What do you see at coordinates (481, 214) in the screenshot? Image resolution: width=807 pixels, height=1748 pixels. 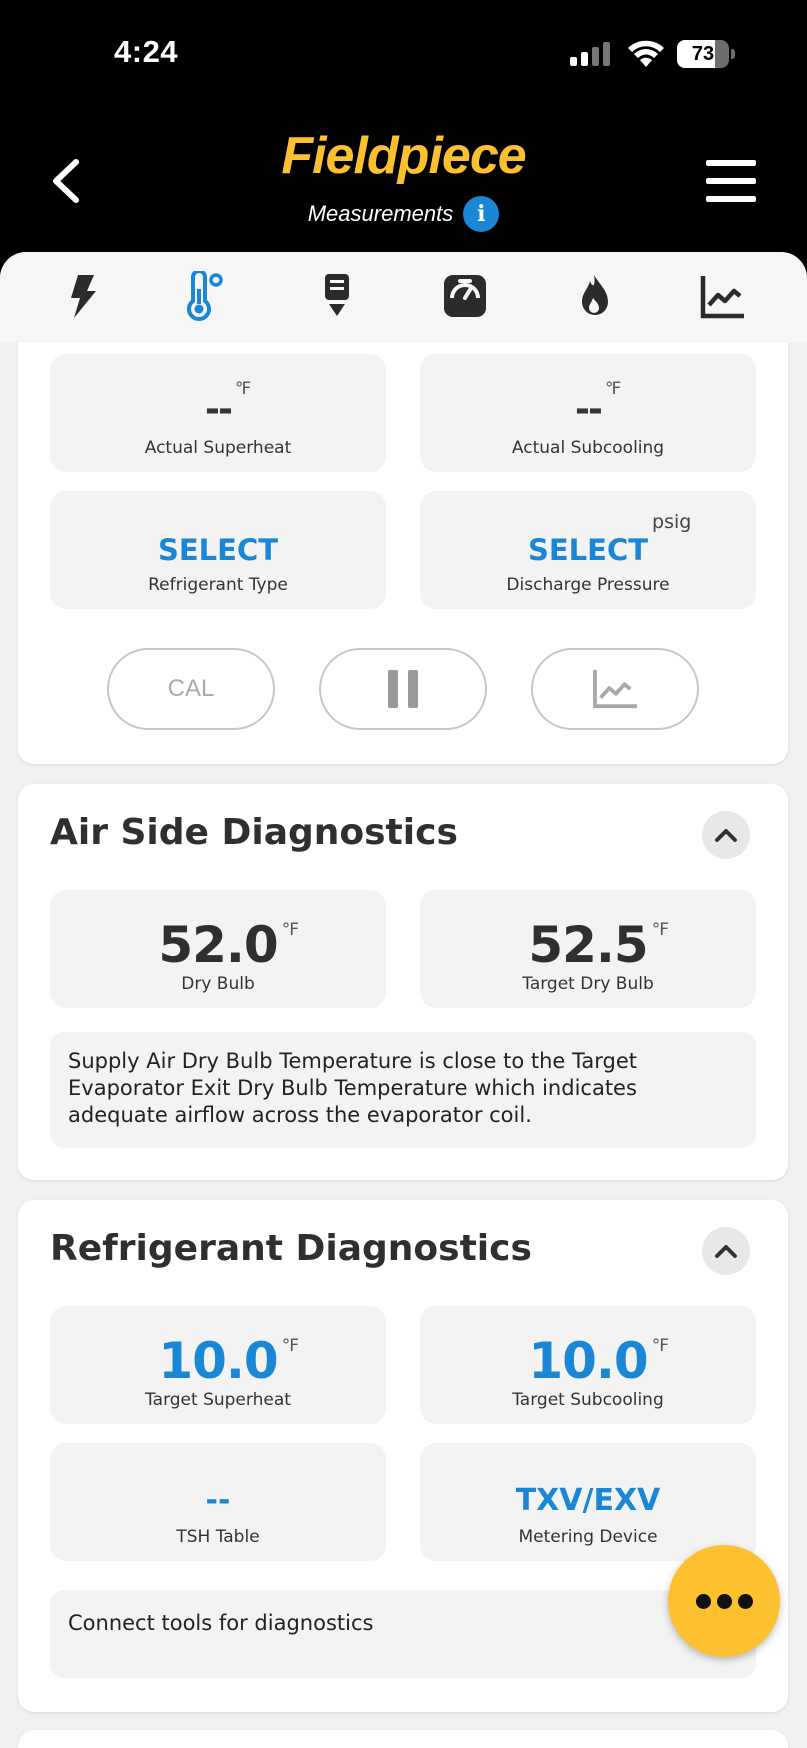 I see `info-icon: i` at bounding box center [481, 214].